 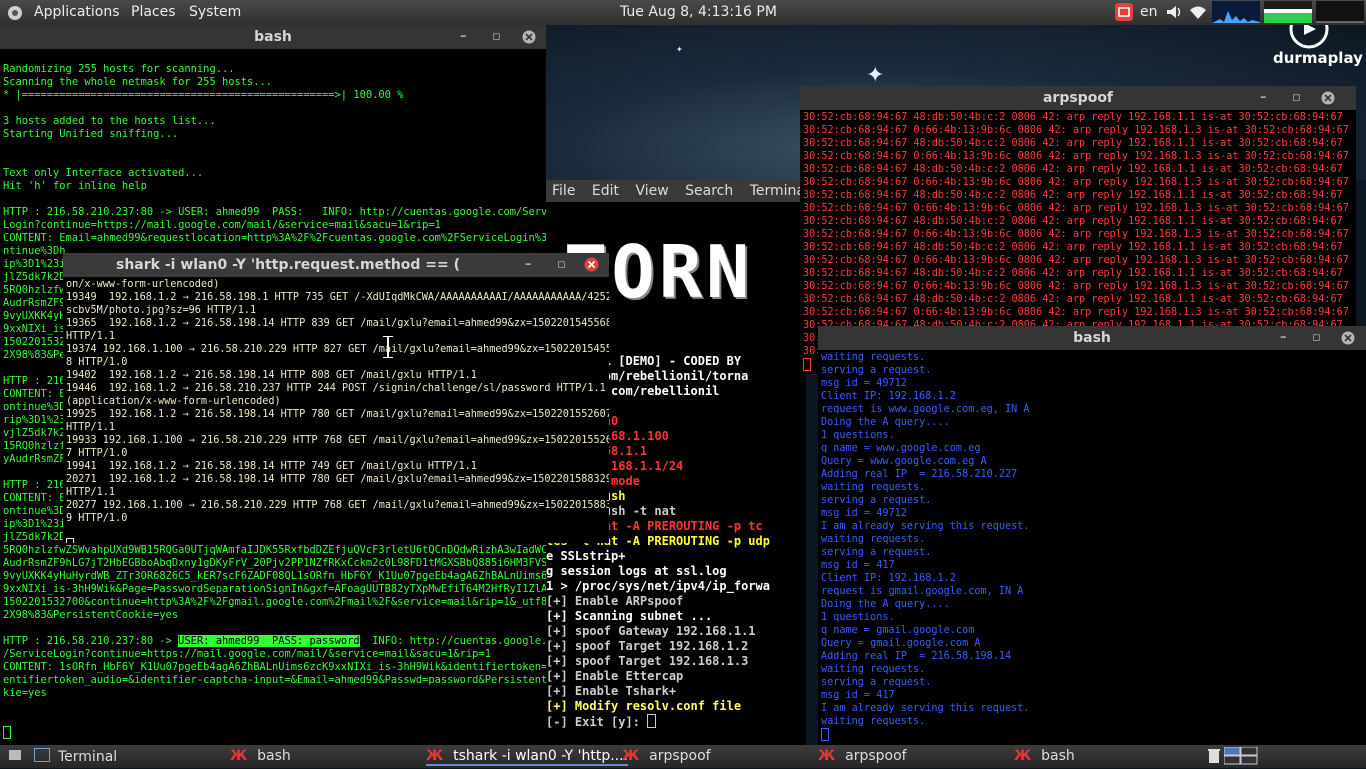 What do you see at coordinates (91, 427) in the screenshot?
I see `terminal-line: HTTP/1.1` at bounding box center [91, 427].